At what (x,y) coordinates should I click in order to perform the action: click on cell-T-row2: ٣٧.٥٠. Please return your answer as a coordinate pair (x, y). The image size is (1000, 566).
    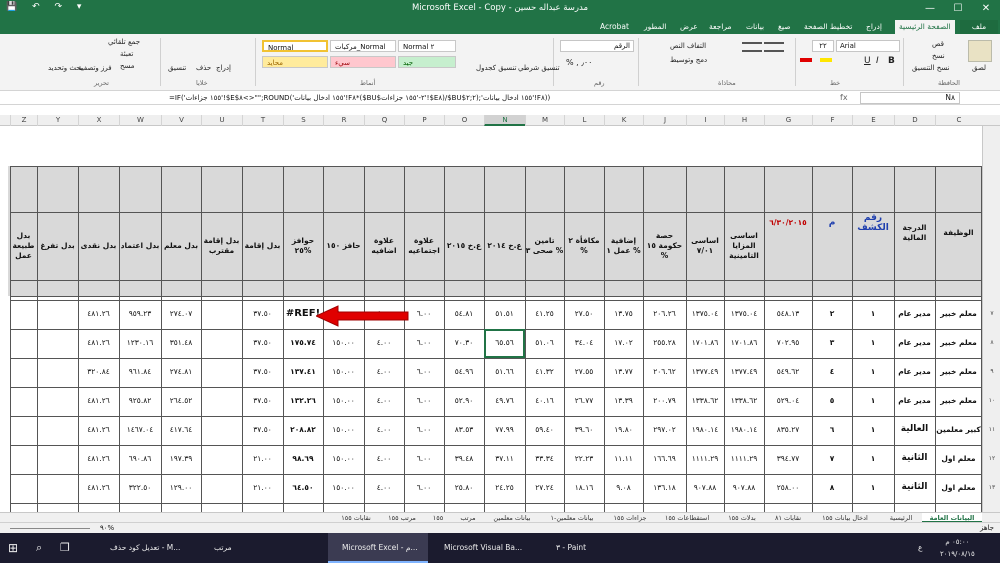
    Looking at the image, I should click on (262, 343).